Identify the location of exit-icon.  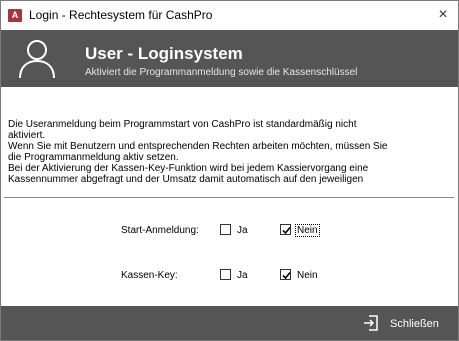
(371, 323).